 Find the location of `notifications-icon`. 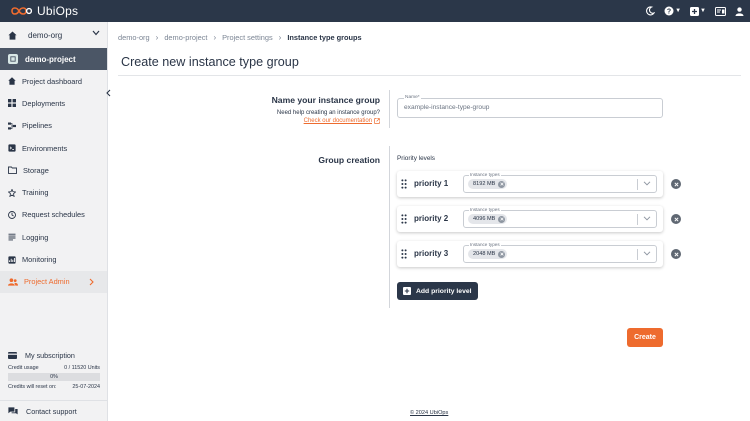

notifications-icon is located at coordinates (720, 11).